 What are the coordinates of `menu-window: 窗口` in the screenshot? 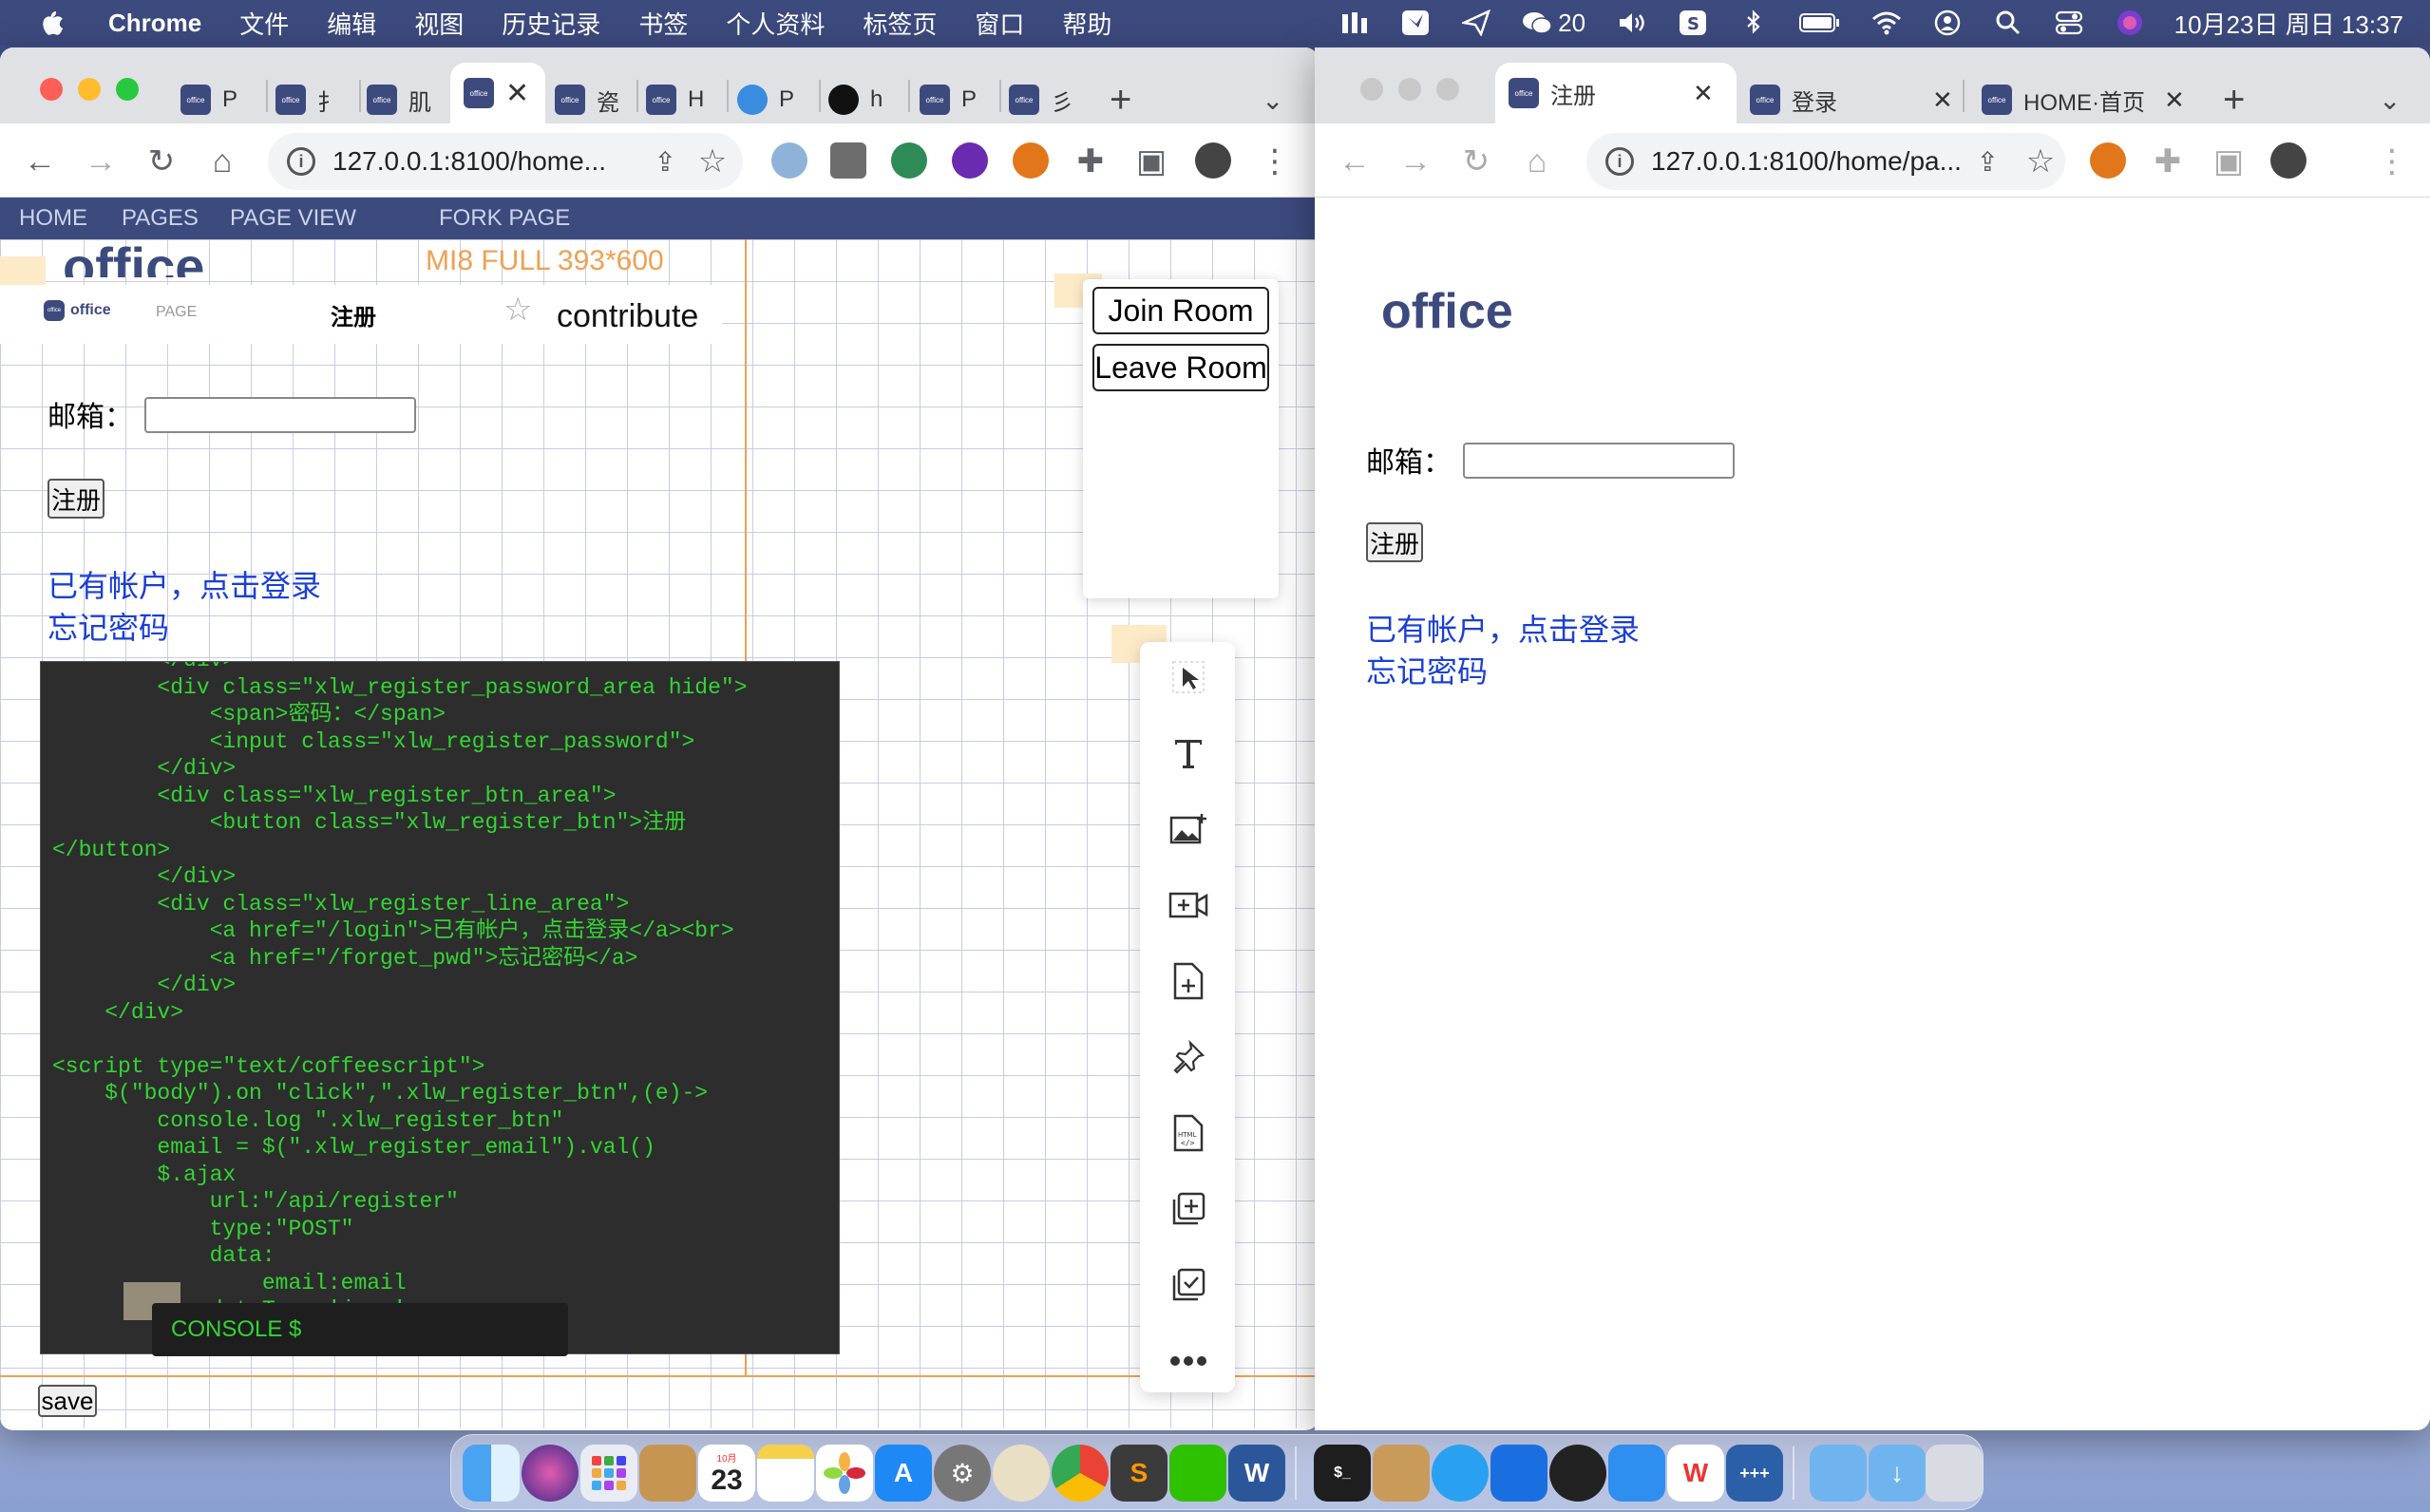 It's located at (999, 24).